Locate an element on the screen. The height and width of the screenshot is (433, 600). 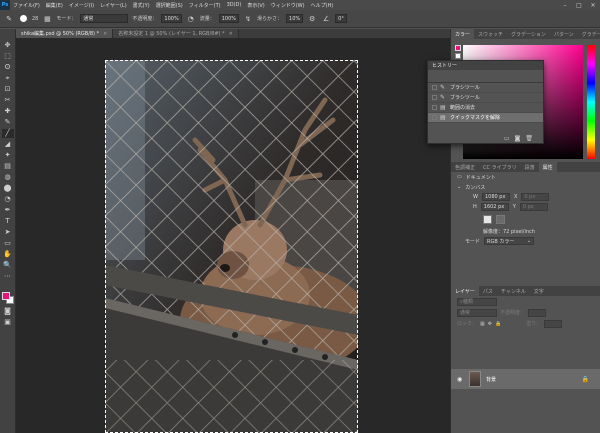
layer-row-background: ◉ 背景 🔒 is located at coordinates (525, 379).